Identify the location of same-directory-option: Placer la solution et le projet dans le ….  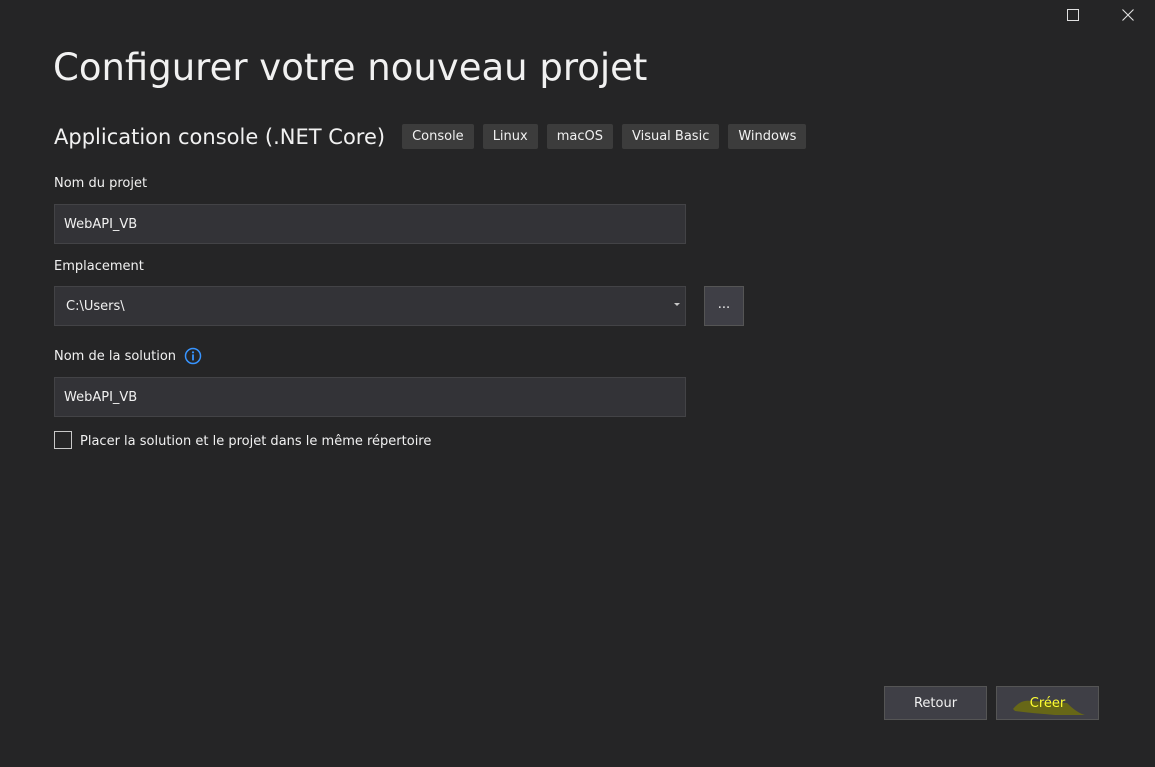
(242, 439).